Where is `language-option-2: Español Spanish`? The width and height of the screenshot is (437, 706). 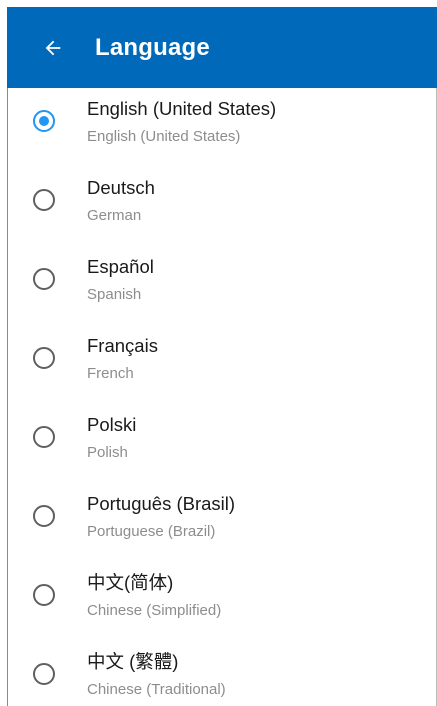 language-option-2: Español Spanish is located at coordinates (222, 285).